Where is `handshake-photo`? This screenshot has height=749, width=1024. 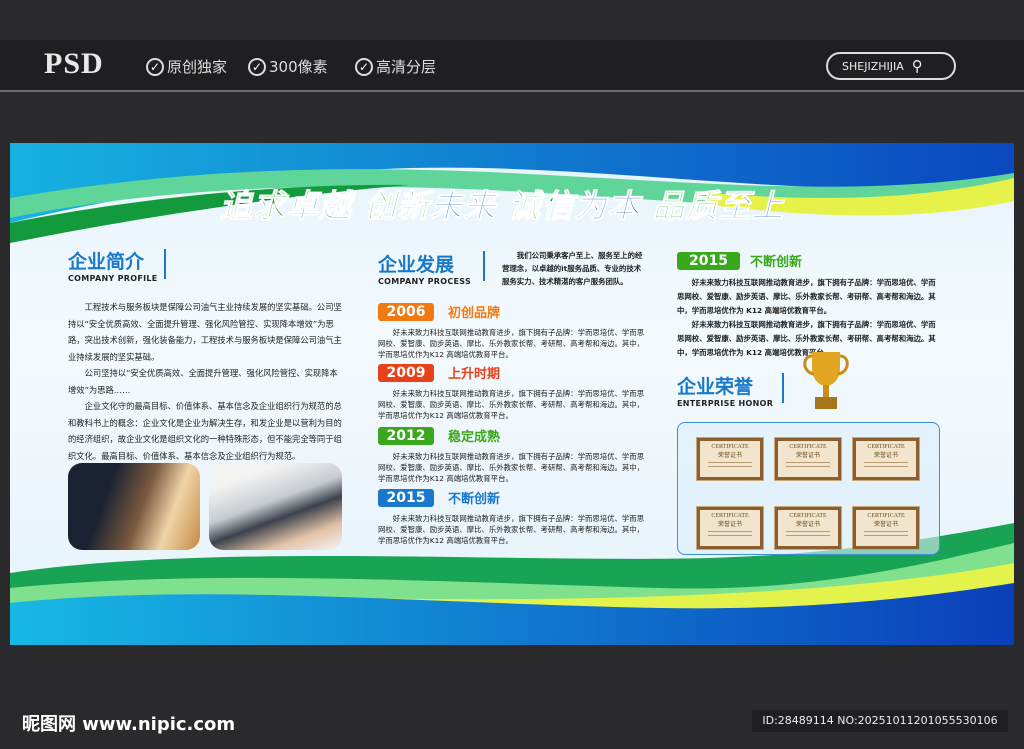
handshake-photo is located at coordinates (134, 506).